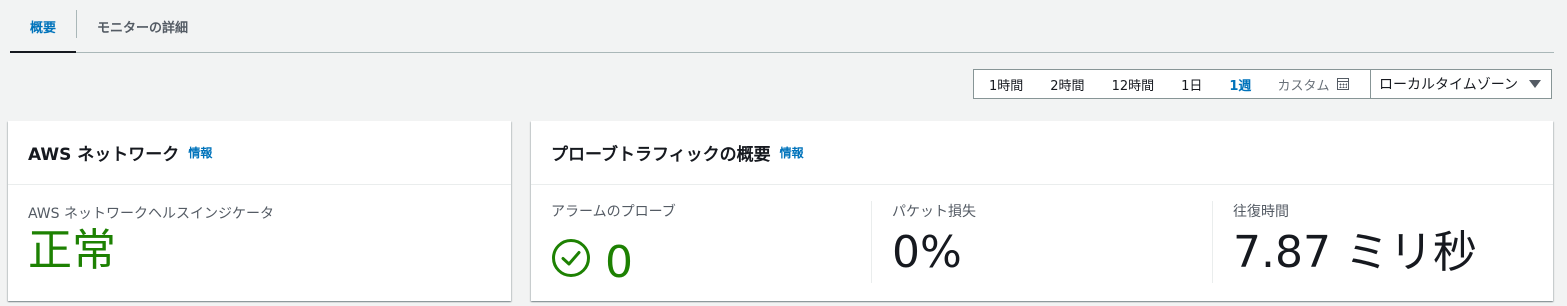 The height and width of the screenshot is (306, 1567). What do you see at coordinates (72, 250) in the screenshot?
I see `health-indicator-value: 正常` at bounding box center [72, 250].